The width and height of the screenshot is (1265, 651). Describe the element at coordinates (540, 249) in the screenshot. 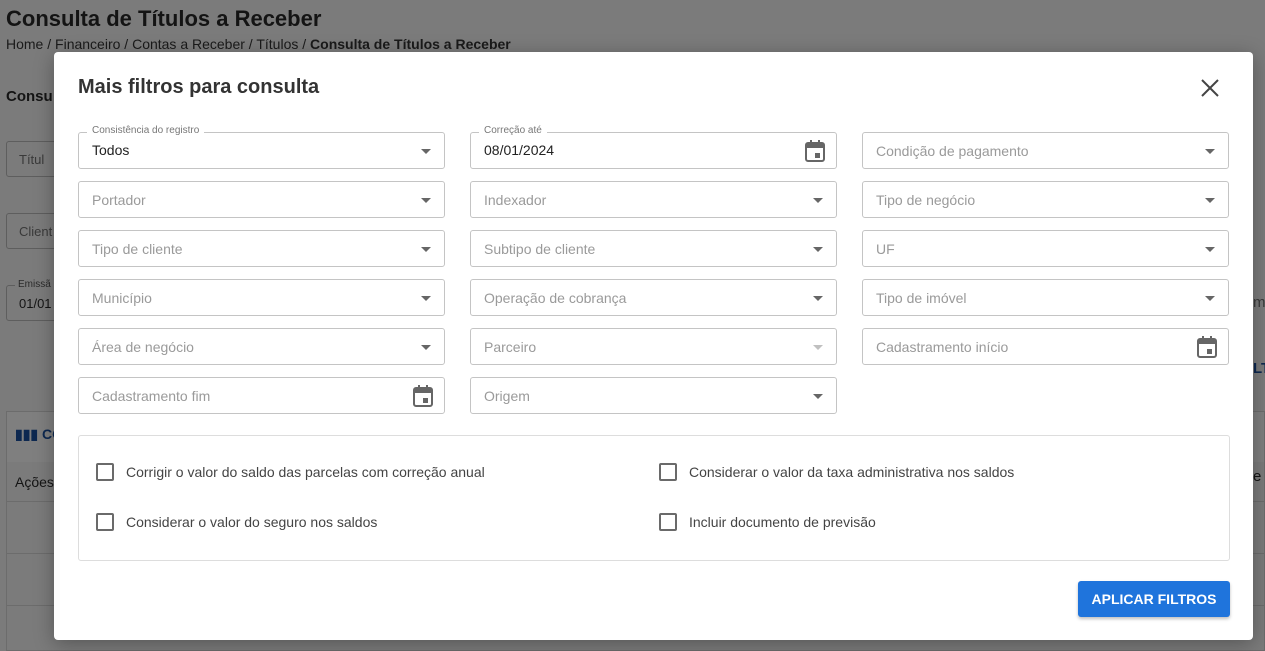

I see `field-placeholder: Subtipo de cliente` at that location.